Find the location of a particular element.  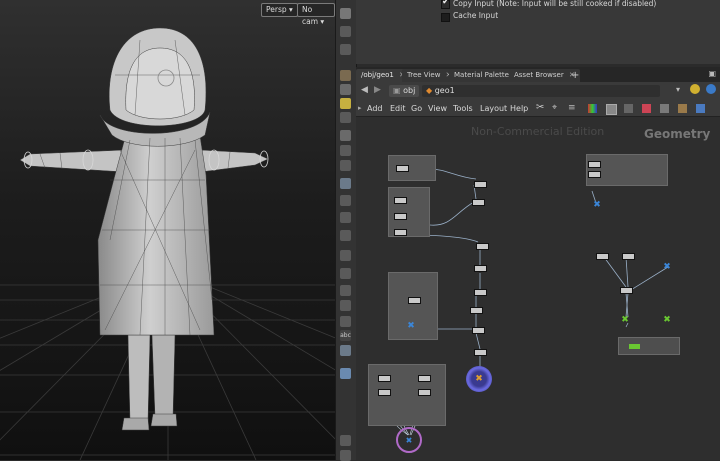

points-icon is located at coordinates (345, 217).